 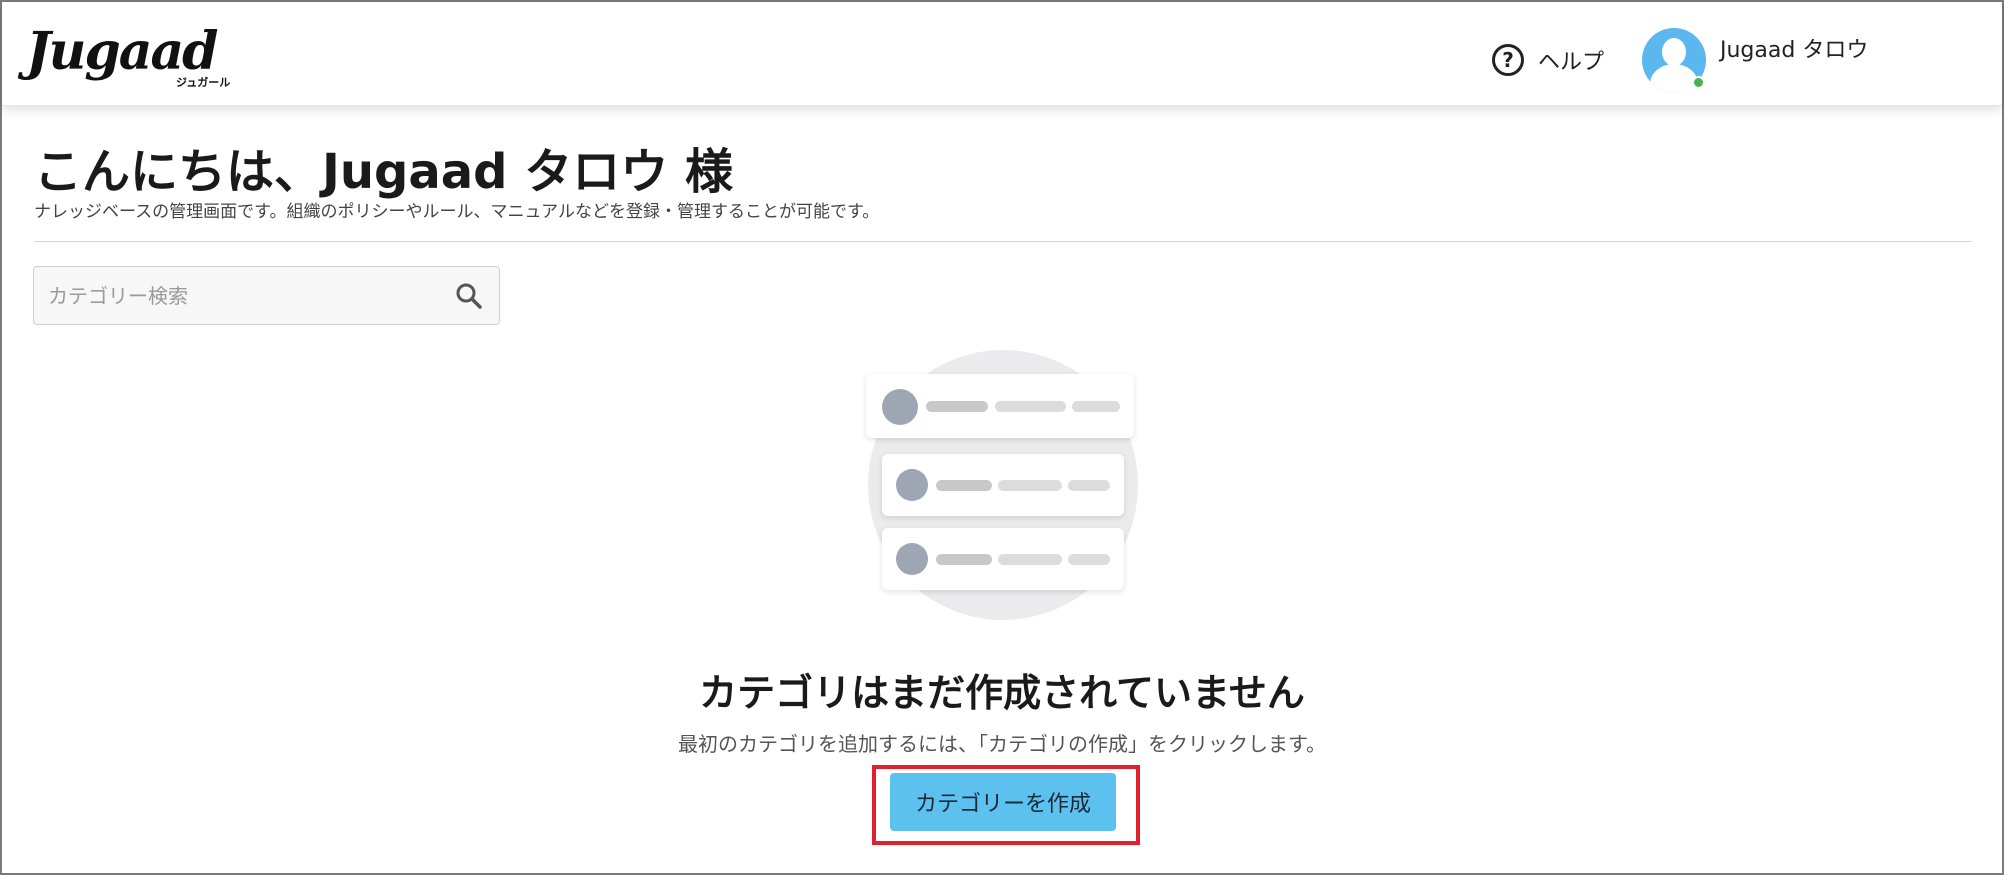 I want to click on divider, so click(x=1003, y=241).